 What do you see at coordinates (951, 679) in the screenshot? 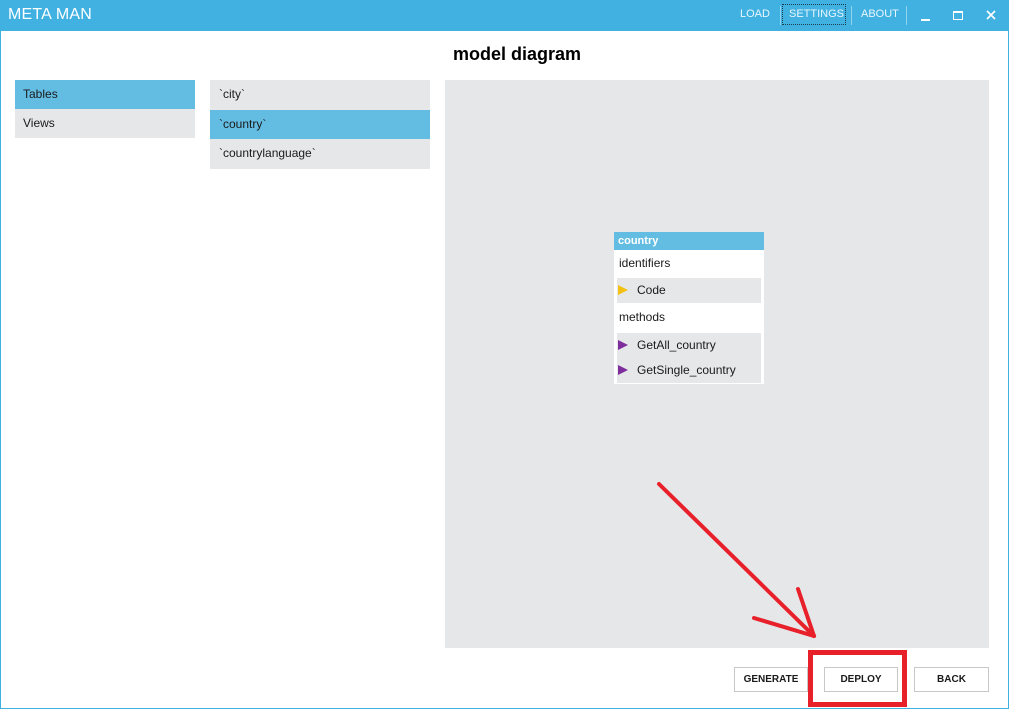
I see `back-button: BACK` at bounding box center [951, 679].